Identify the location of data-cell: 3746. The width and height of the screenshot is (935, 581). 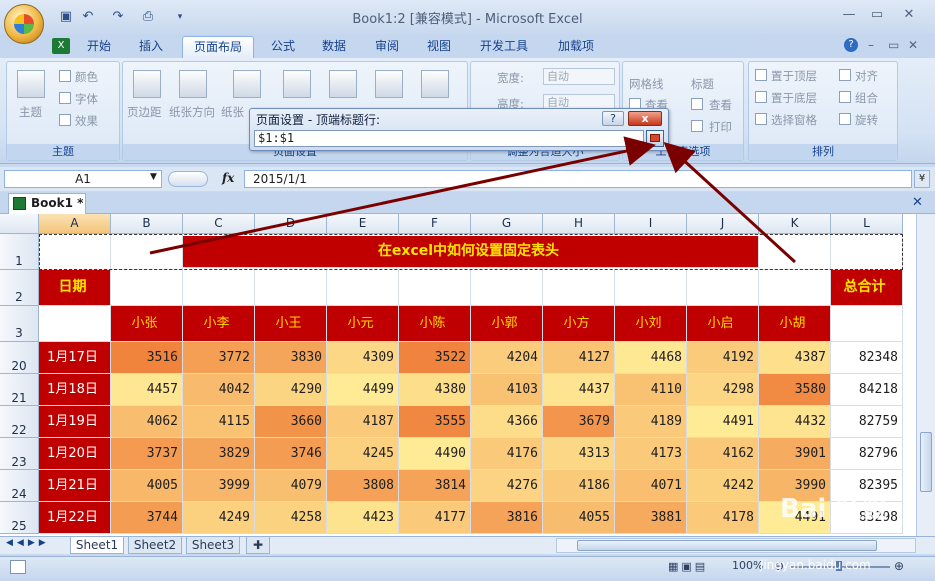
(291, 454).